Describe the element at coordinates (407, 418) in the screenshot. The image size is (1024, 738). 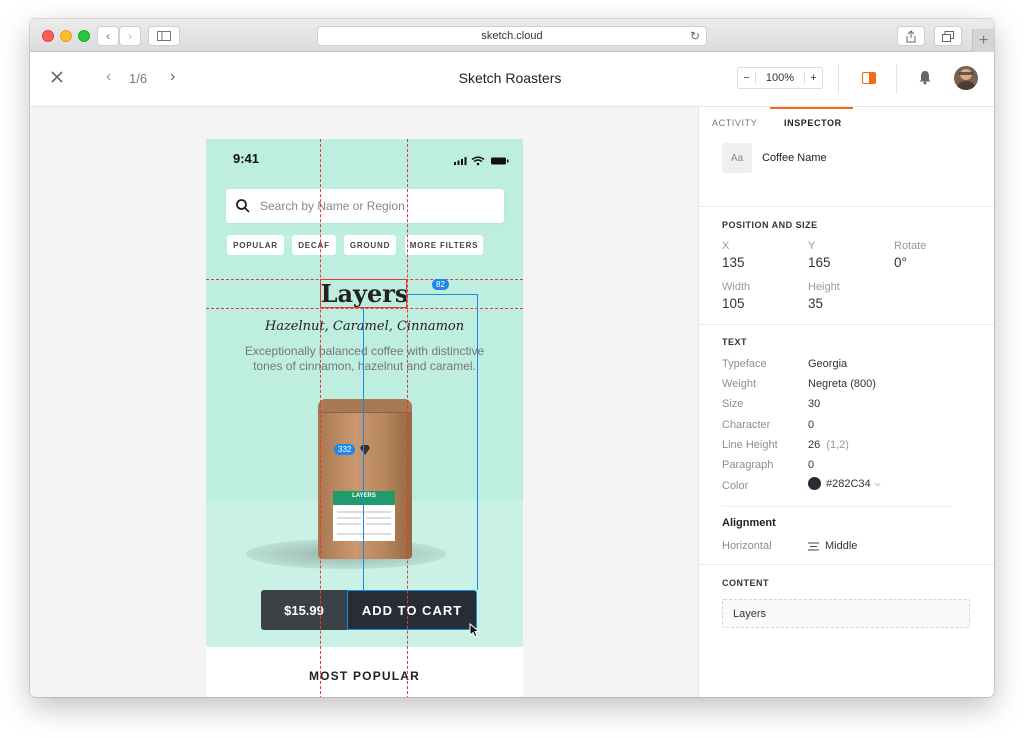
I see `guide-vertical-right` at that location.